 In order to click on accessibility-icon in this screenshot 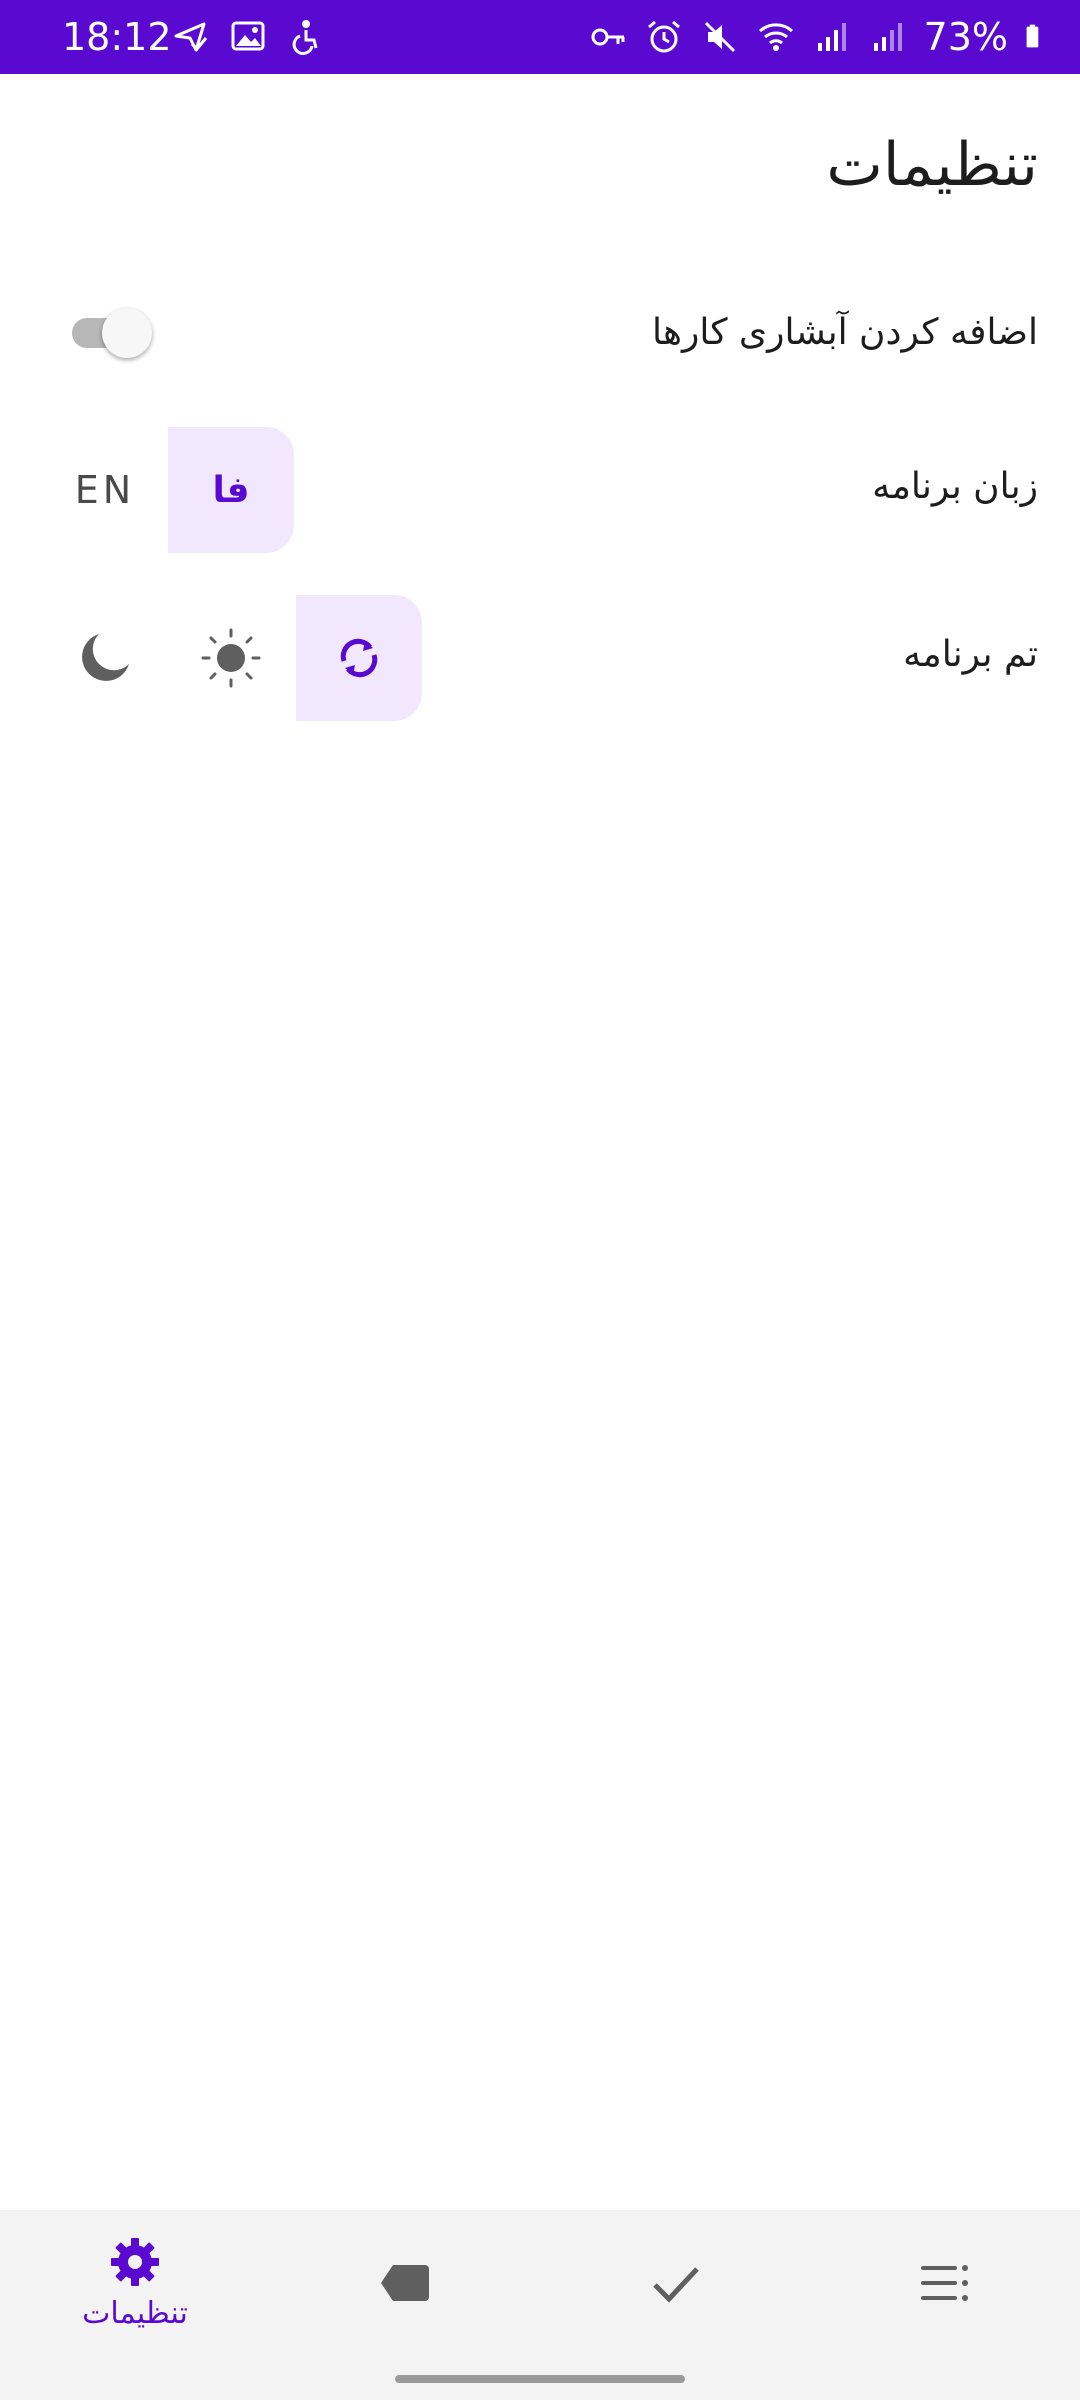, I will do `click(305, 37)`.